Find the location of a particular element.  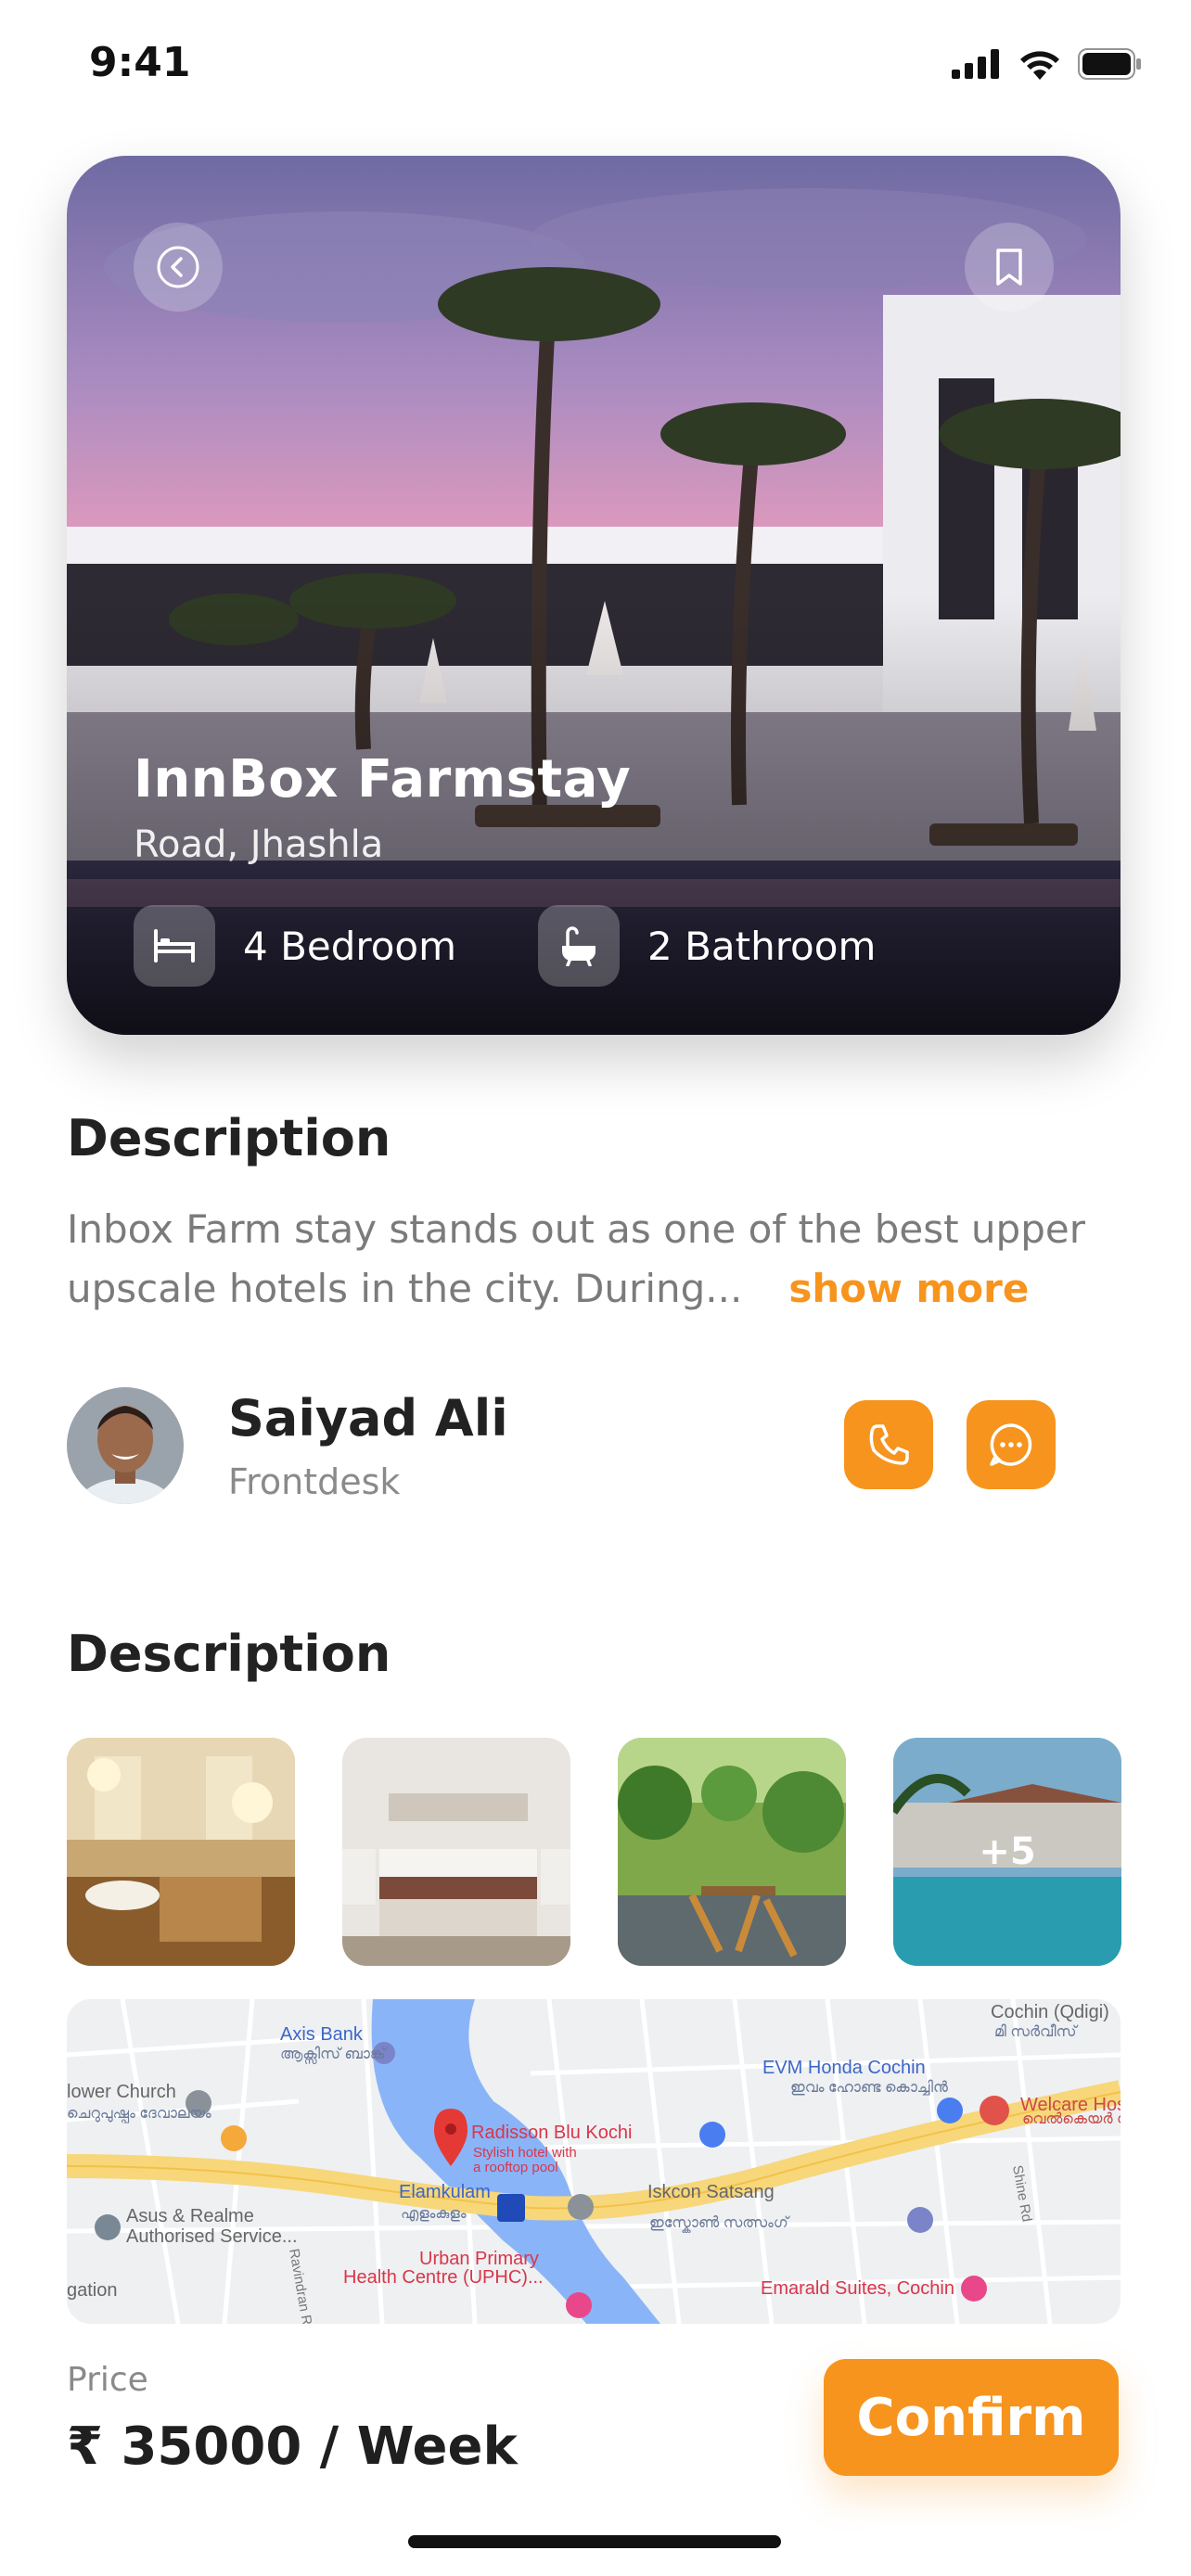

description-heading: Description is located at coordinates (229, 1138).